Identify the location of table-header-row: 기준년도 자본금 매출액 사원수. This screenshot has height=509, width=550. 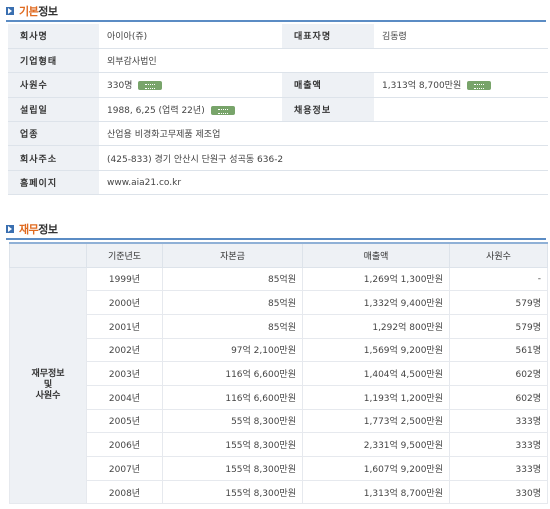
(278, 255).